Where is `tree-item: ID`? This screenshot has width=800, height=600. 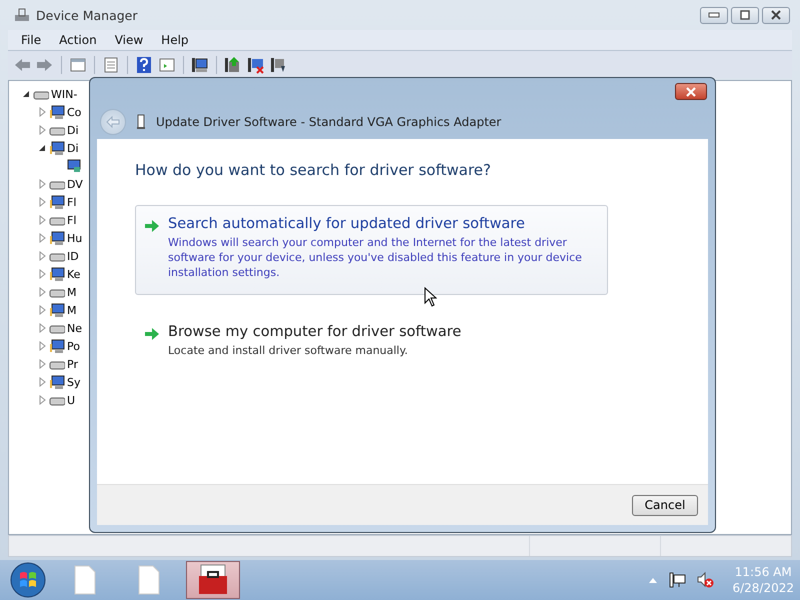
tree-item: ID is located at coordinates (73, 256).